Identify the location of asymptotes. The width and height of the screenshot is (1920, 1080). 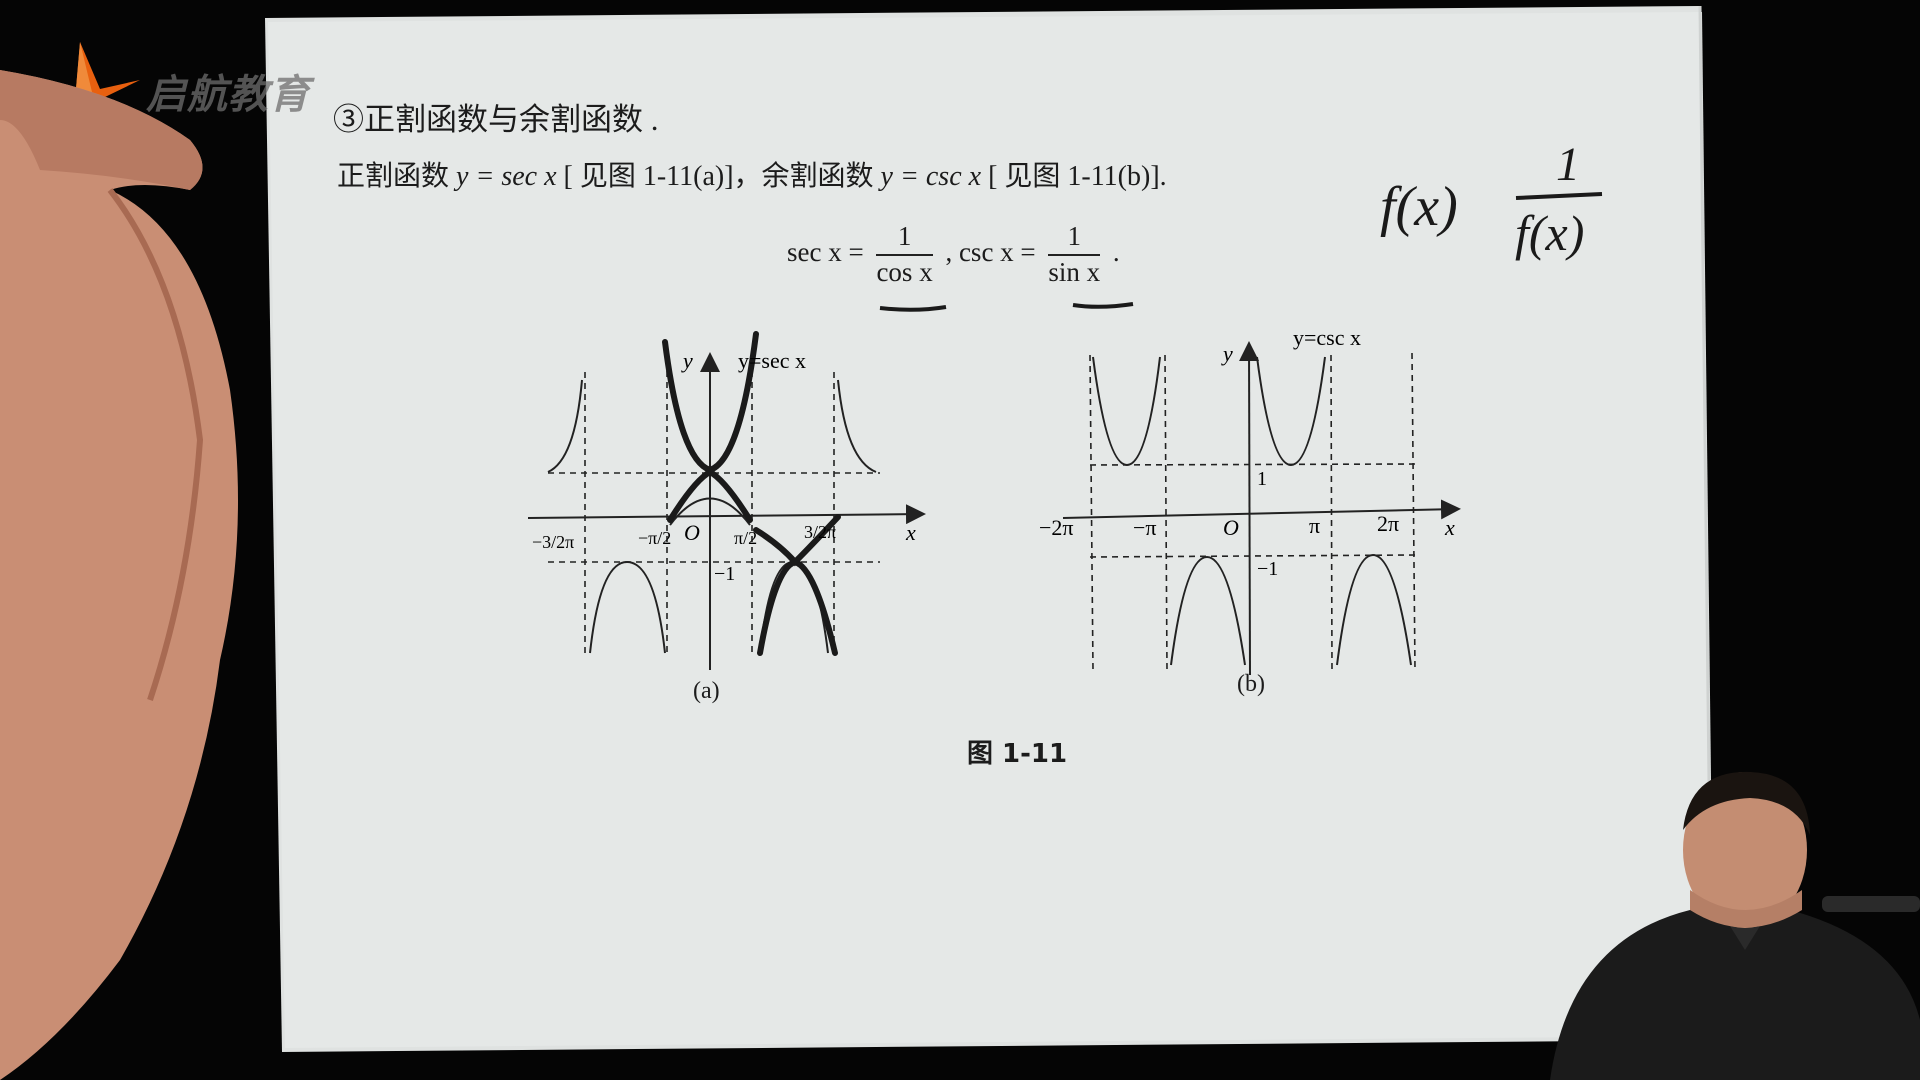
(714, 507).